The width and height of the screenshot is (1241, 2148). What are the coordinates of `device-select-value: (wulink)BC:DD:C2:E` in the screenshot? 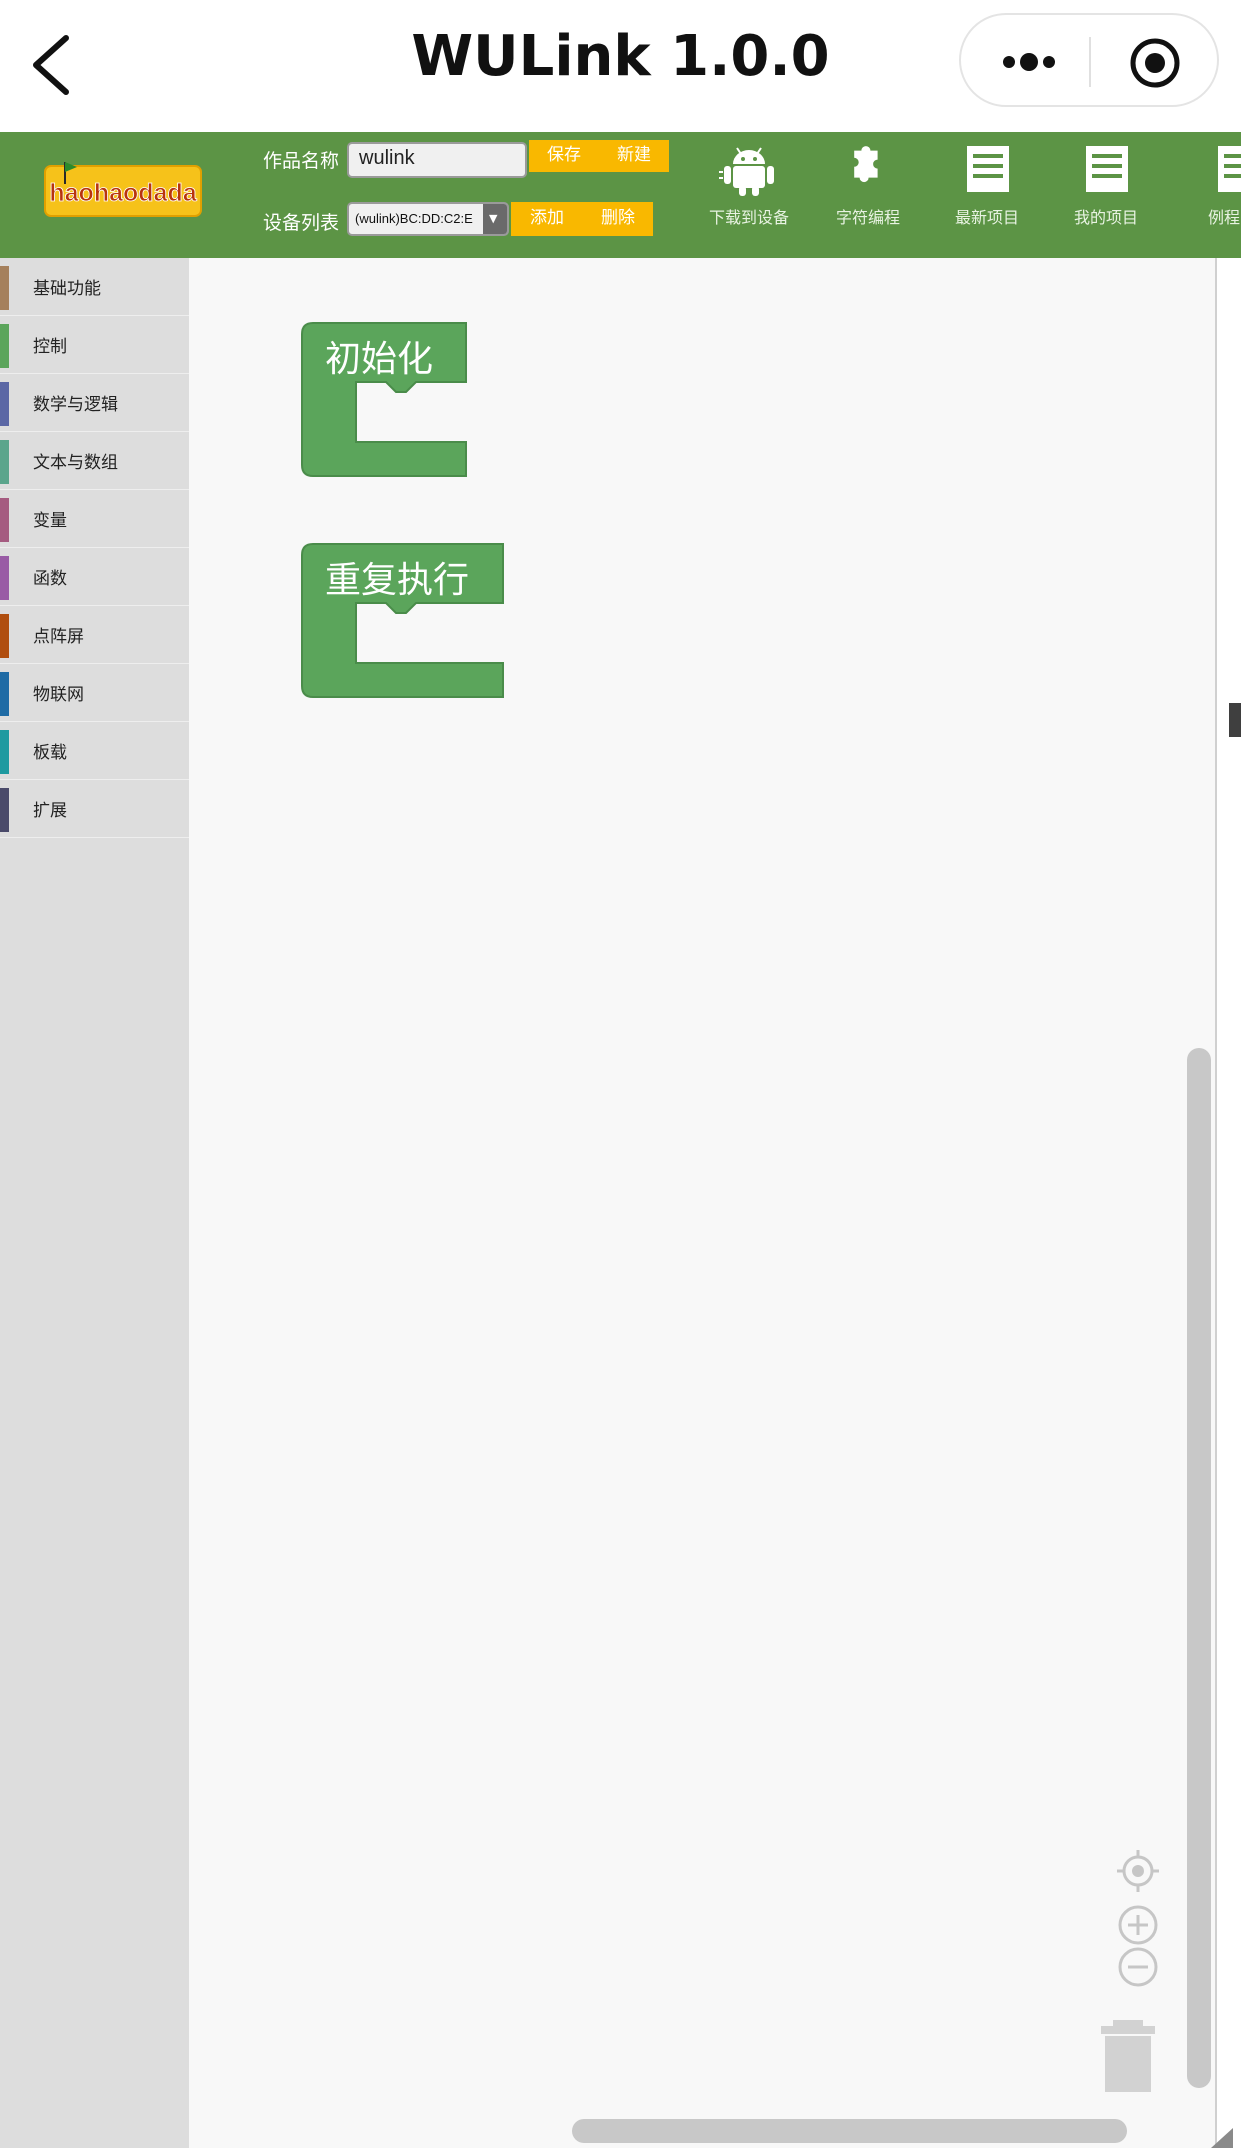 It's located at (414, 218).